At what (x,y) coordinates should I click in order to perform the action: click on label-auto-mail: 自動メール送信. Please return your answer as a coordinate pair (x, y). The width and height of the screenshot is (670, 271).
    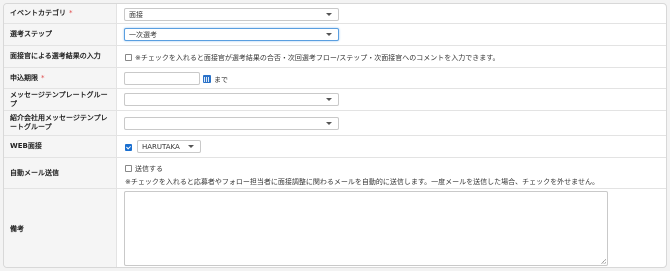
    Looking at the image, I should click on (60, 173).